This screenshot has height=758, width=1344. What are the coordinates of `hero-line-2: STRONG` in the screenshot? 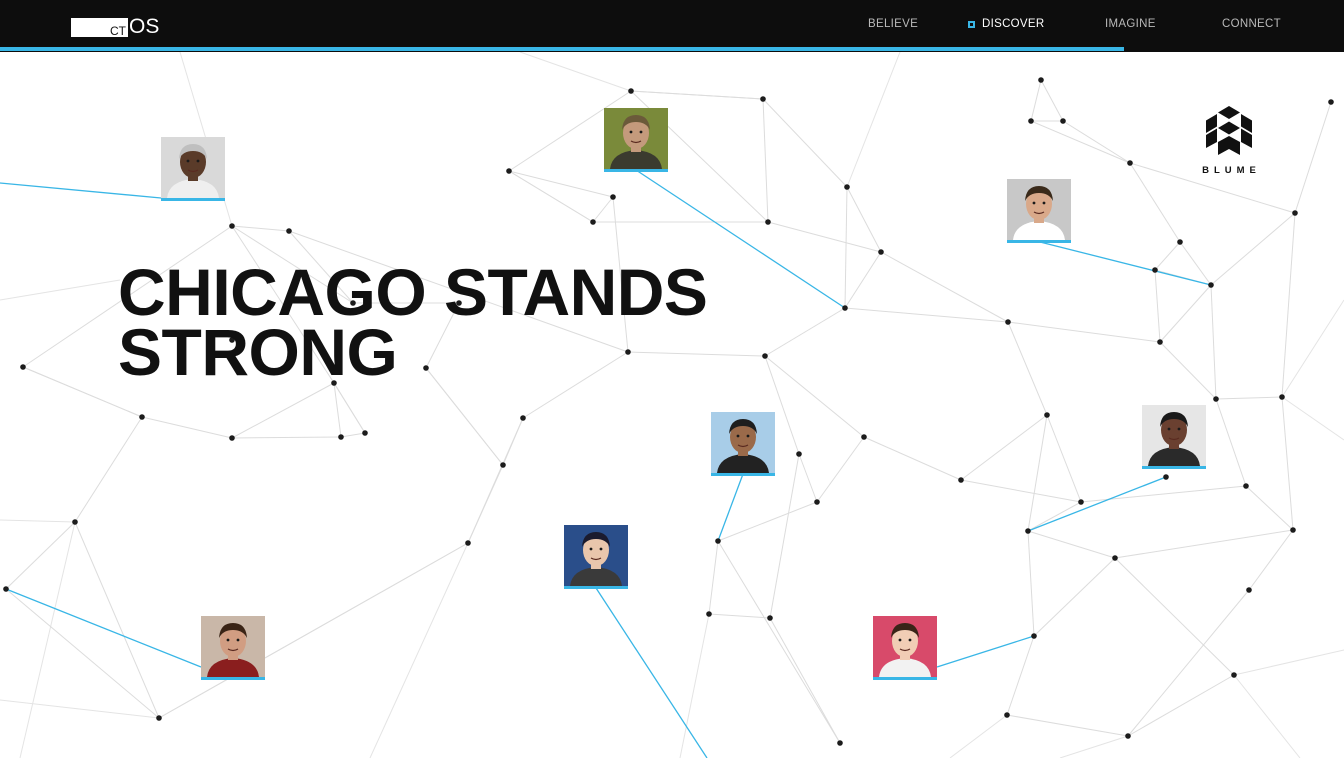 It's located at (258, 352).